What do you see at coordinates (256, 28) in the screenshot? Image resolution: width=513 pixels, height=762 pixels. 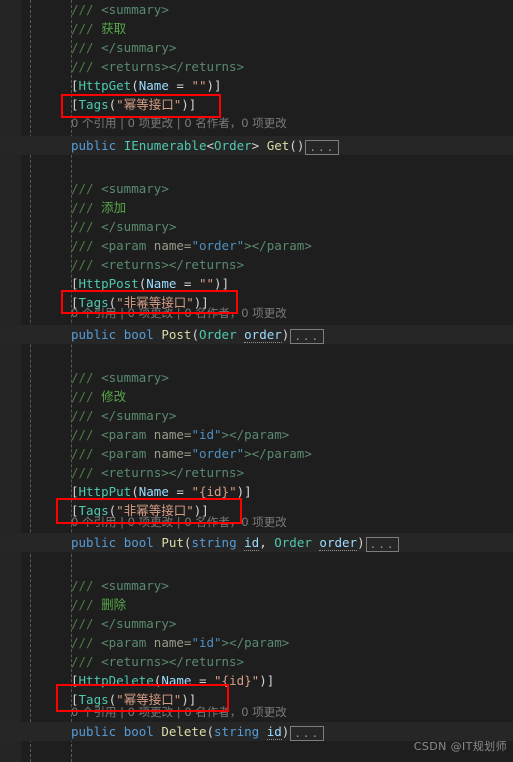 I see `code-line-comment: /// 获取` at bounding box center [256, 28].